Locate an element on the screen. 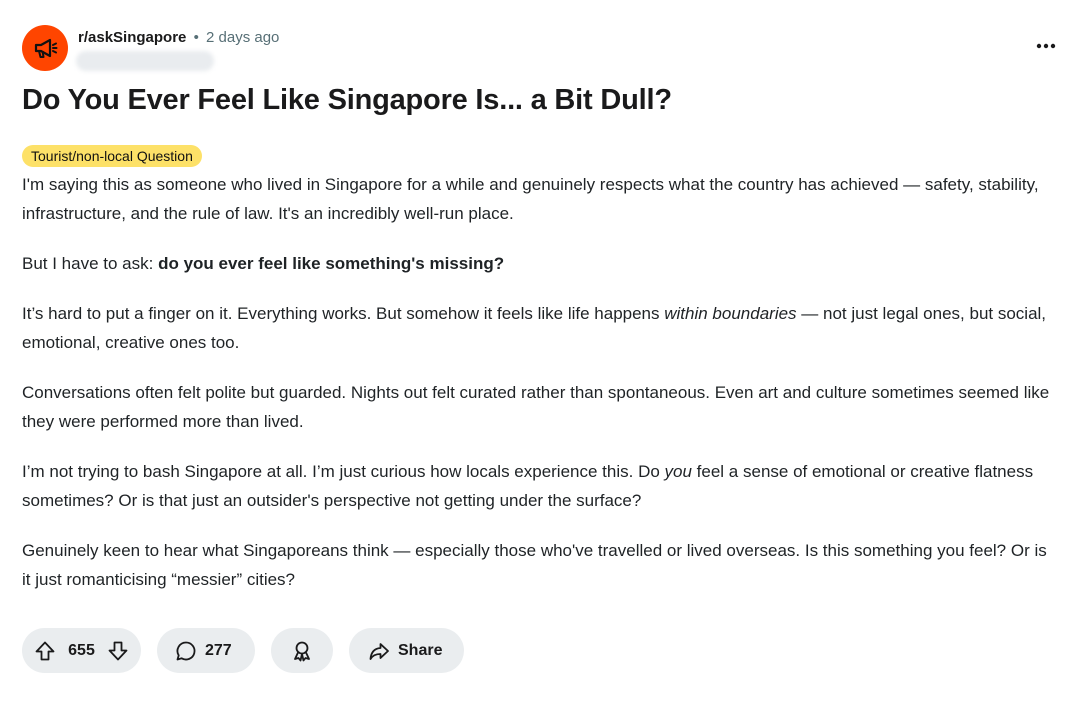  megaphone-icon is located at coordinates (46, 48).